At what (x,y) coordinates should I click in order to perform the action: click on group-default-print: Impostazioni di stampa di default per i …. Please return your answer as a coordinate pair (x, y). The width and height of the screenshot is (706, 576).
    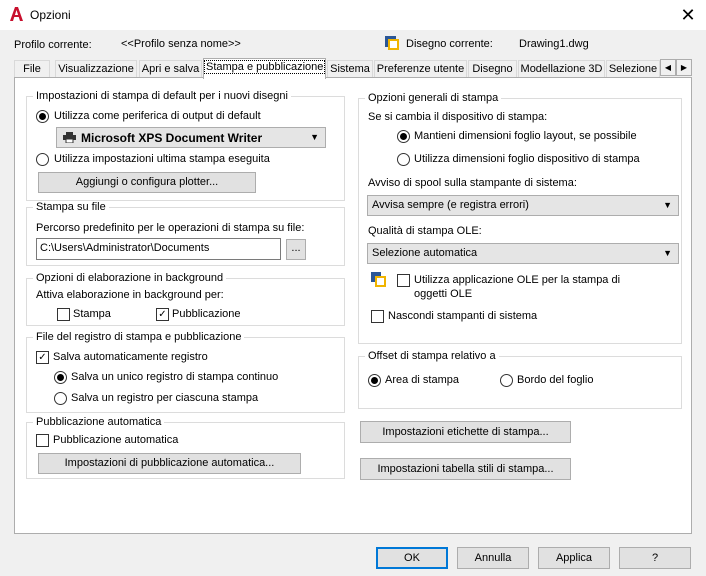
    Looking at the image, I should click on (185, 145).